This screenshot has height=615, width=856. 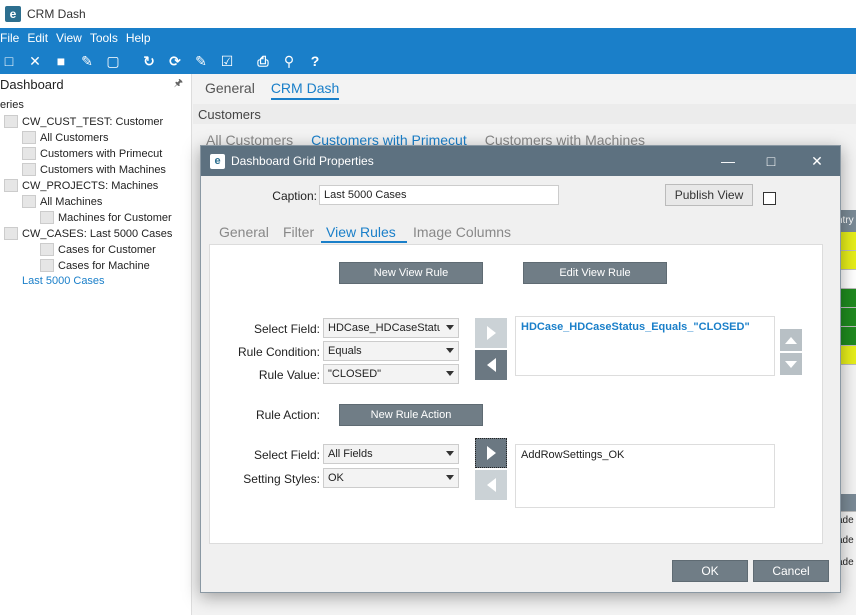 I want to click on tree-item: Machines for Customer, so click(x=106, y=217).